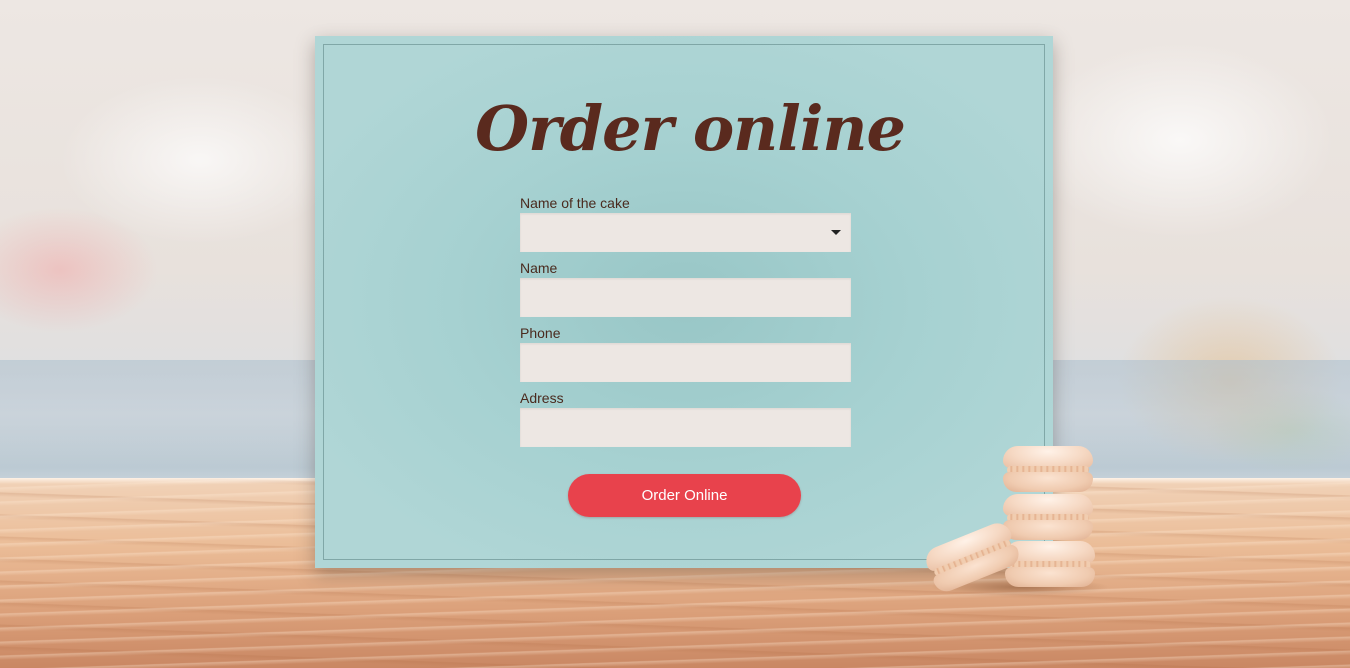 This screenshot has width=1350, height=668. I want to click on macaron-top, so click(1048, 471).